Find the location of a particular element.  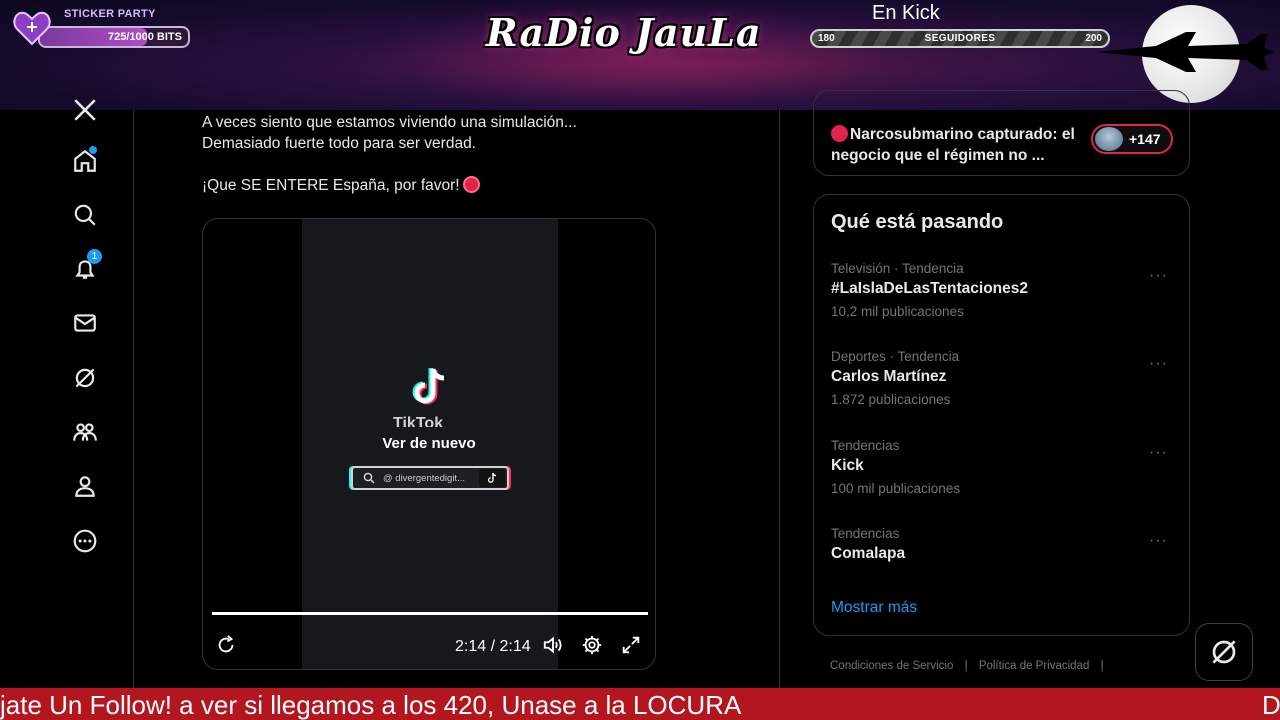

privacy-link: Política de Privacidad is located at coordinates (1034, 666).